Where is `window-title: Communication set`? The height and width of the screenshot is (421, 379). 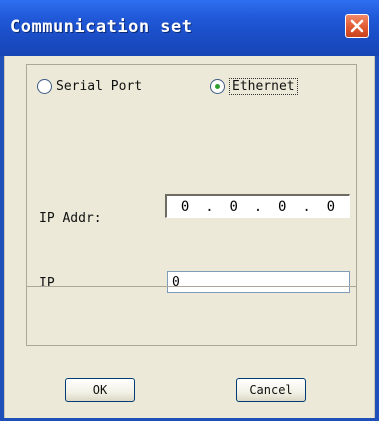 window-title: Communication set is located at coordinates (101, 27).